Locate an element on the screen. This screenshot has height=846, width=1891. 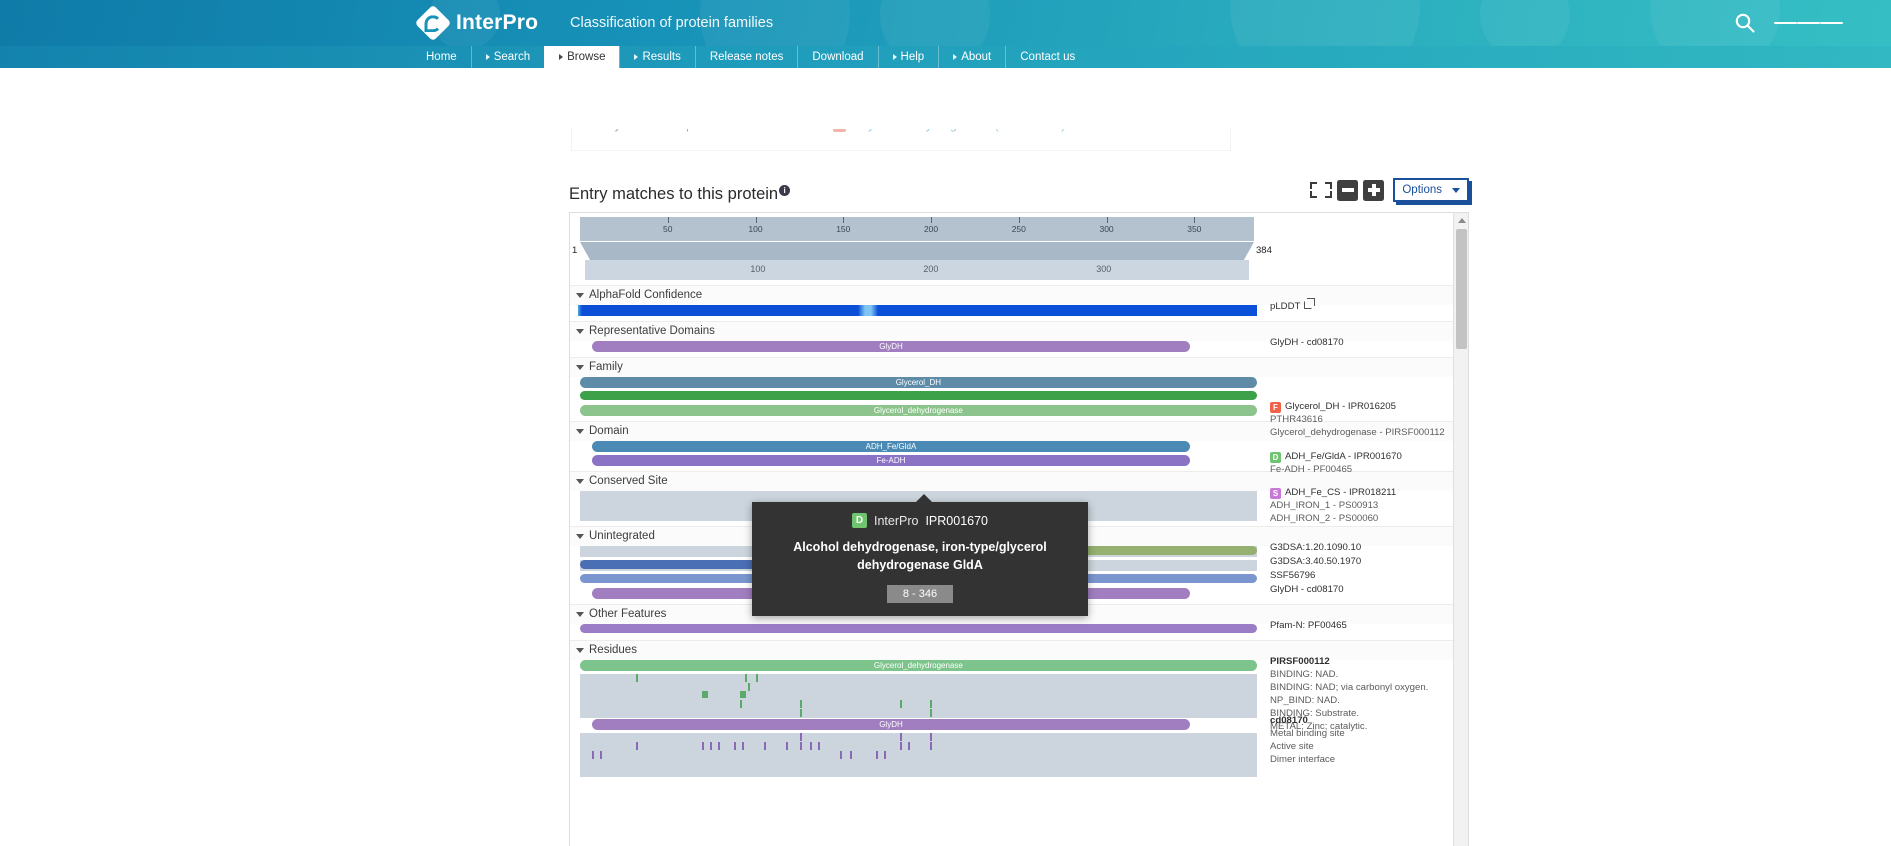
search-icon is located at coordinates (1745, 23).